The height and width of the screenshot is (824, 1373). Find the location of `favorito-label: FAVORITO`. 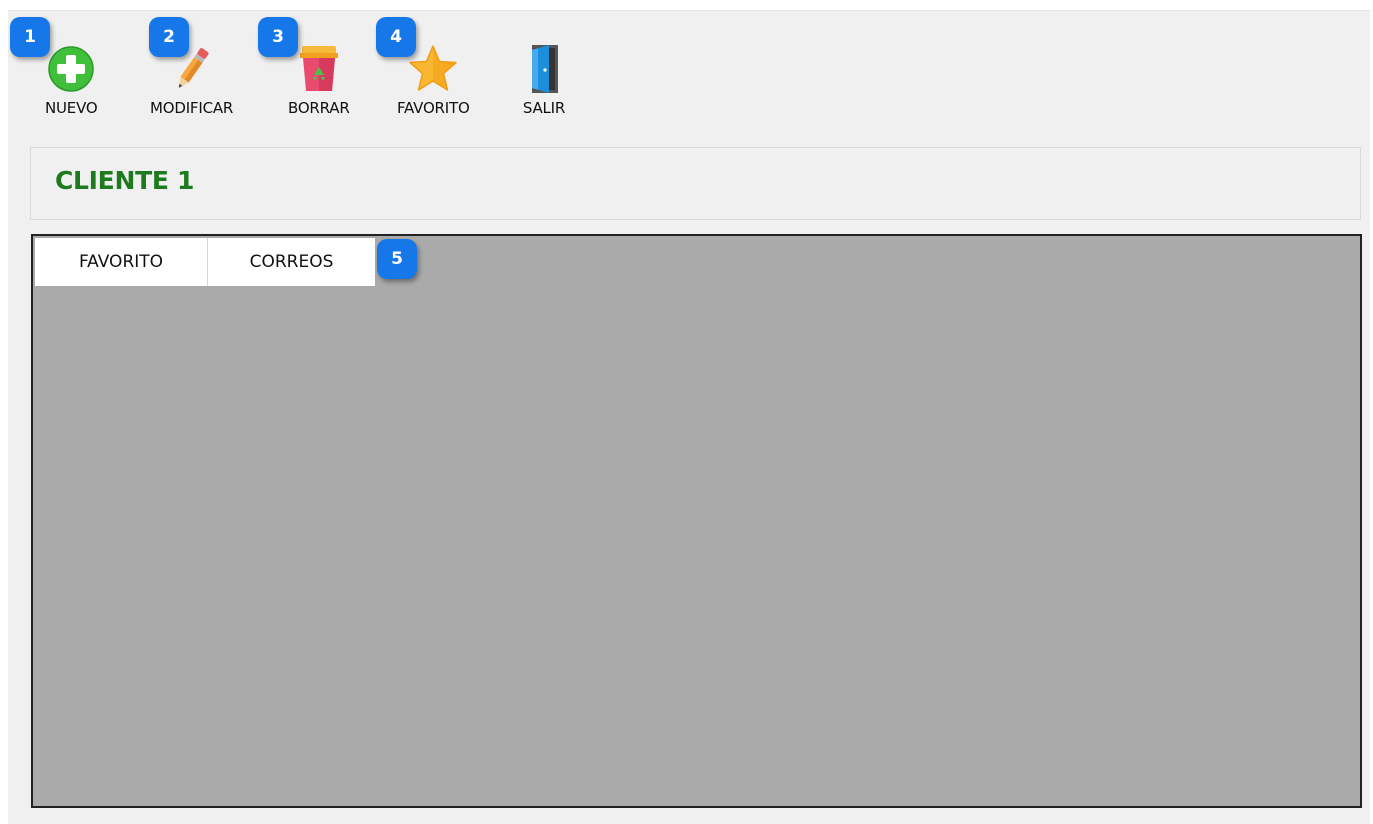

favorito-label: FAVORITO is located at coordinates (433, 108).